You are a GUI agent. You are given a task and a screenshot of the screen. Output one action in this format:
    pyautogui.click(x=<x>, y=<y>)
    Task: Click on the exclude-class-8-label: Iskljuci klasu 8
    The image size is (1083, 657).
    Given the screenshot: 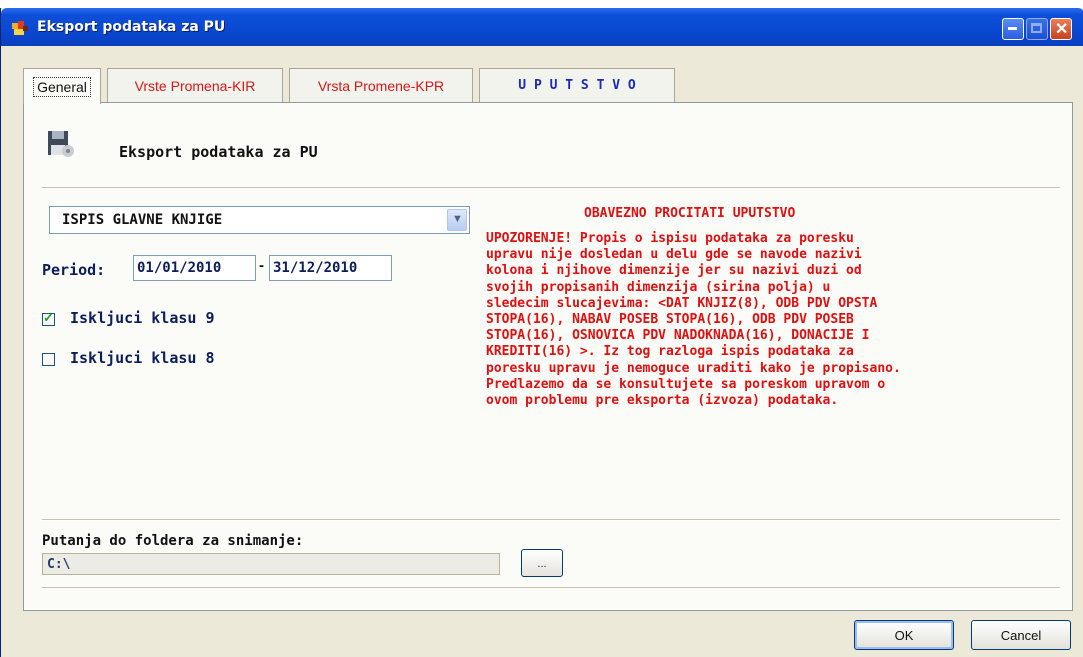 What is the action you would take?
    pyautogui.click(x=142, y=358)
    